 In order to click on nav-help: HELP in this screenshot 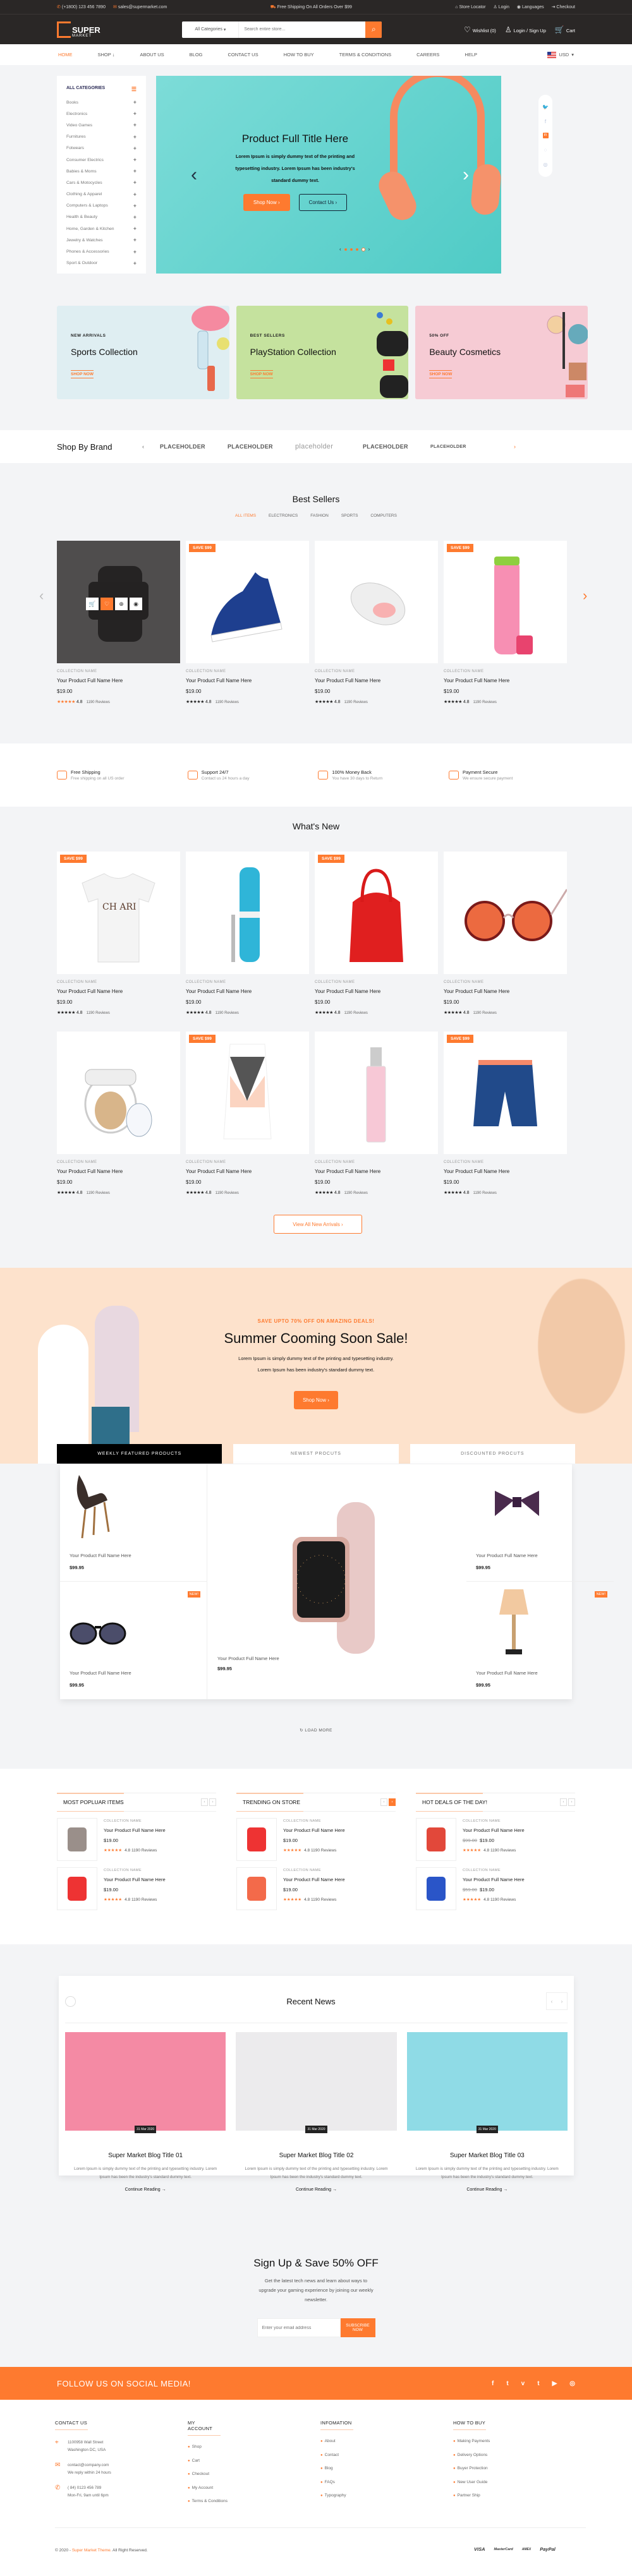, I will do `click(471, 54)`.